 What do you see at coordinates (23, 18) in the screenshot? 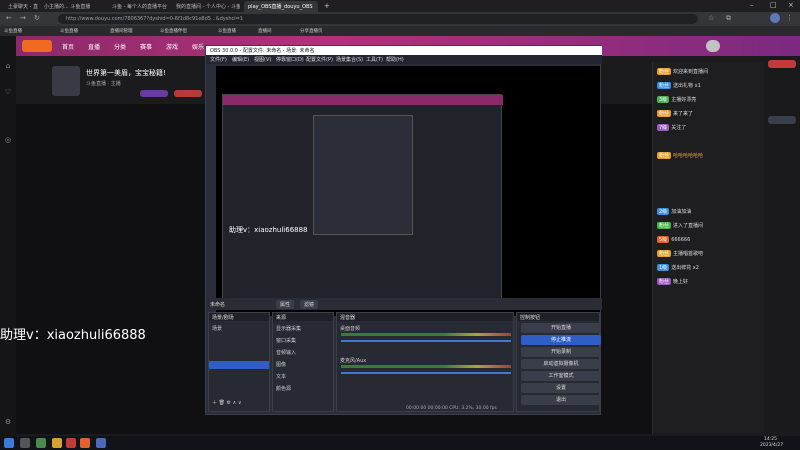
I see `forward-icon: →` at bounding box center [23, 18].